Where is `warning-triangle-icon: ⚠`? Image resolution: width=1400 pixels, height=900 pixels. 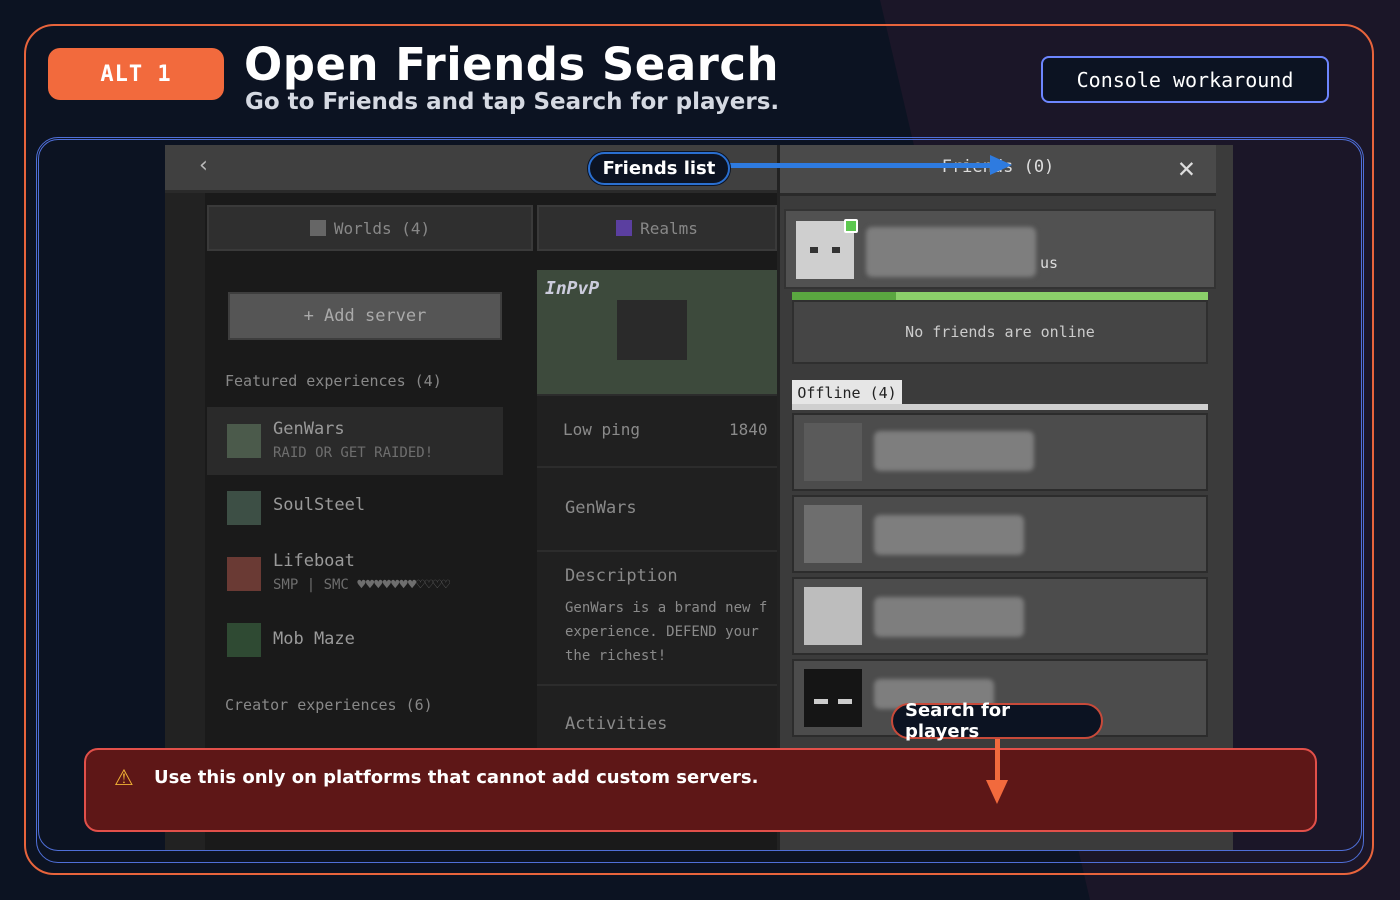
warning-triangle-icon: ⚠ is located at coordinates (124, 778).